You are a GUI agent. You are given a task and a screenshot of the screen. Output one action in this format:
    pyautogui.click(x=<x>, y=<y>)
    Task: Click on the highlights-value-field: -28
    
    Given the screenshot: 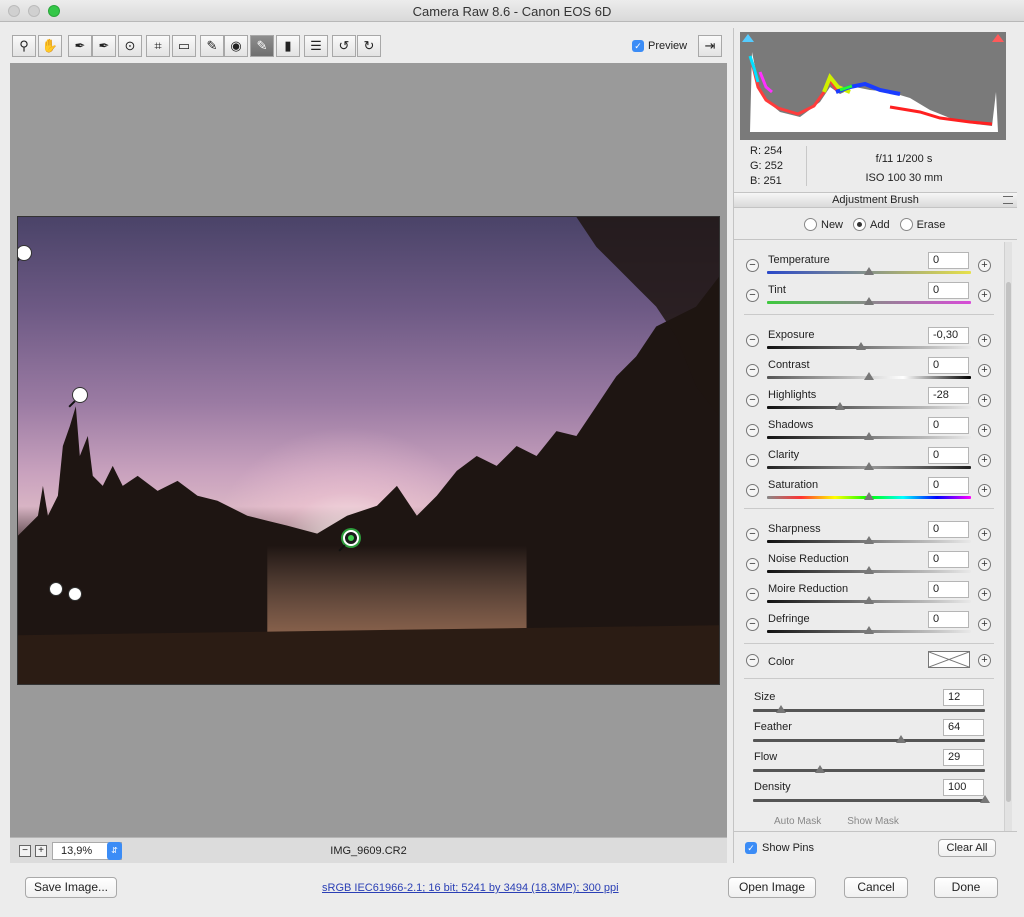 What is the action you would take?
    pyautogui.click(x=948, y=395)
    